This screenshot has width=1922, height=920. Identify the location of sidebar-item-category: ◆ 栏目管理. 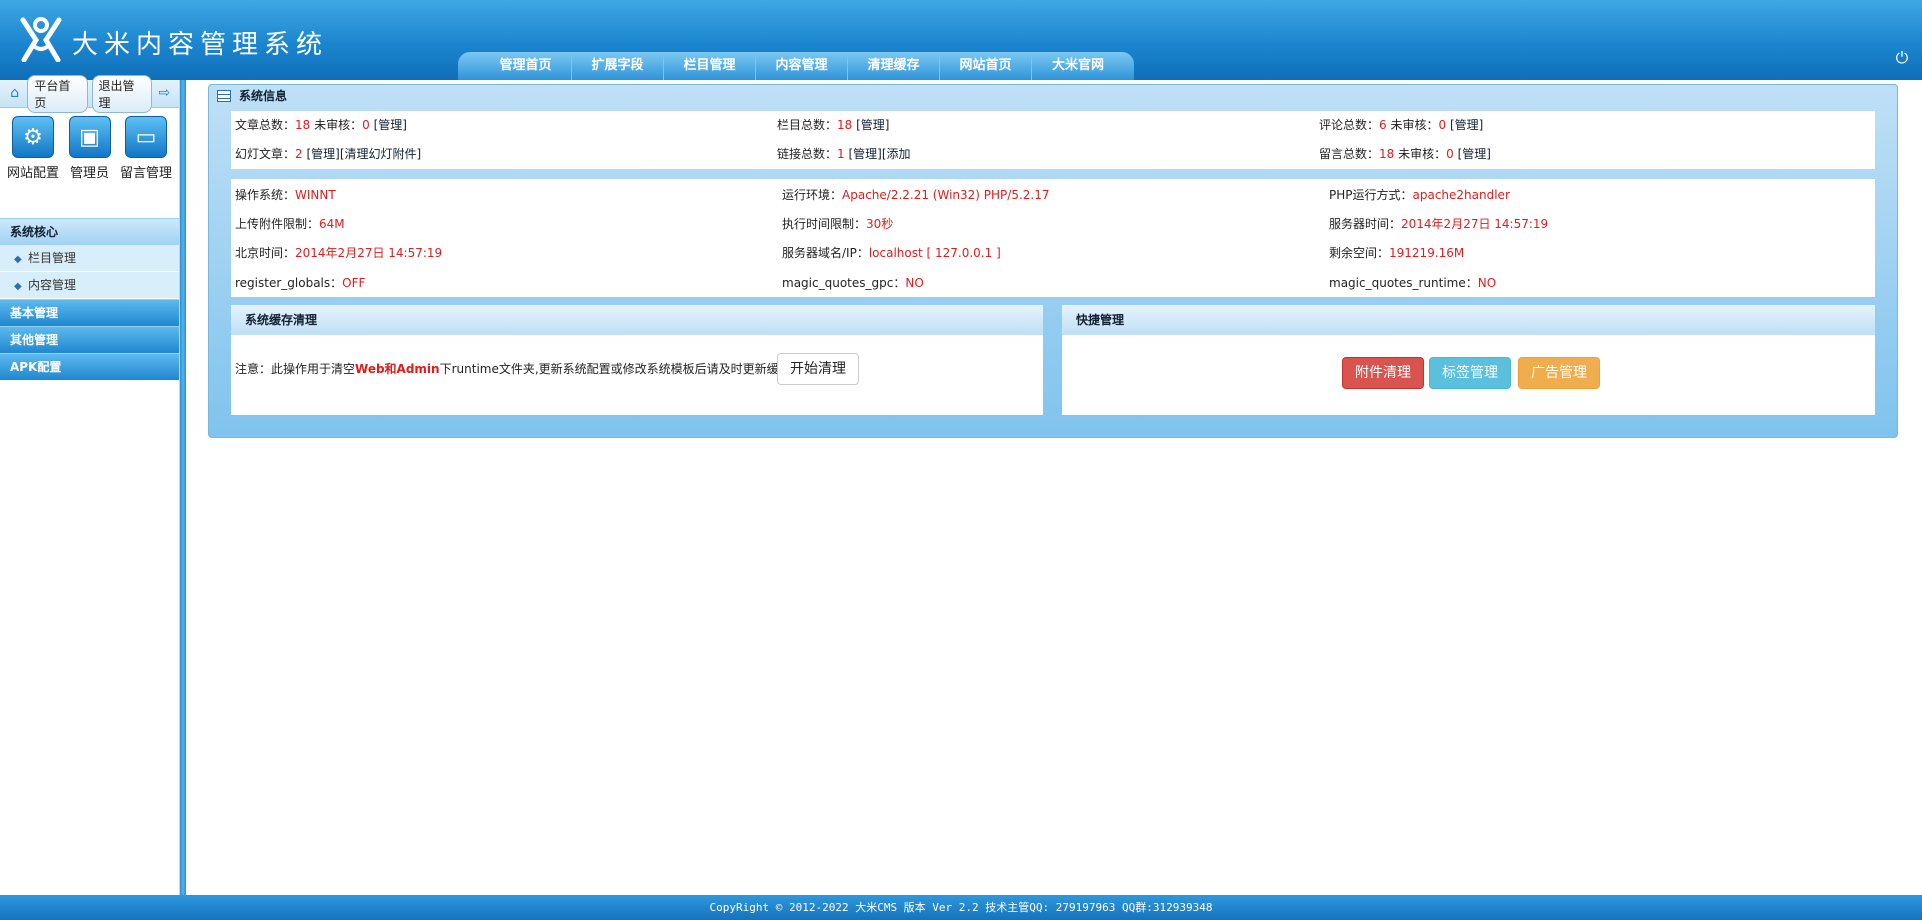
(89, 258).